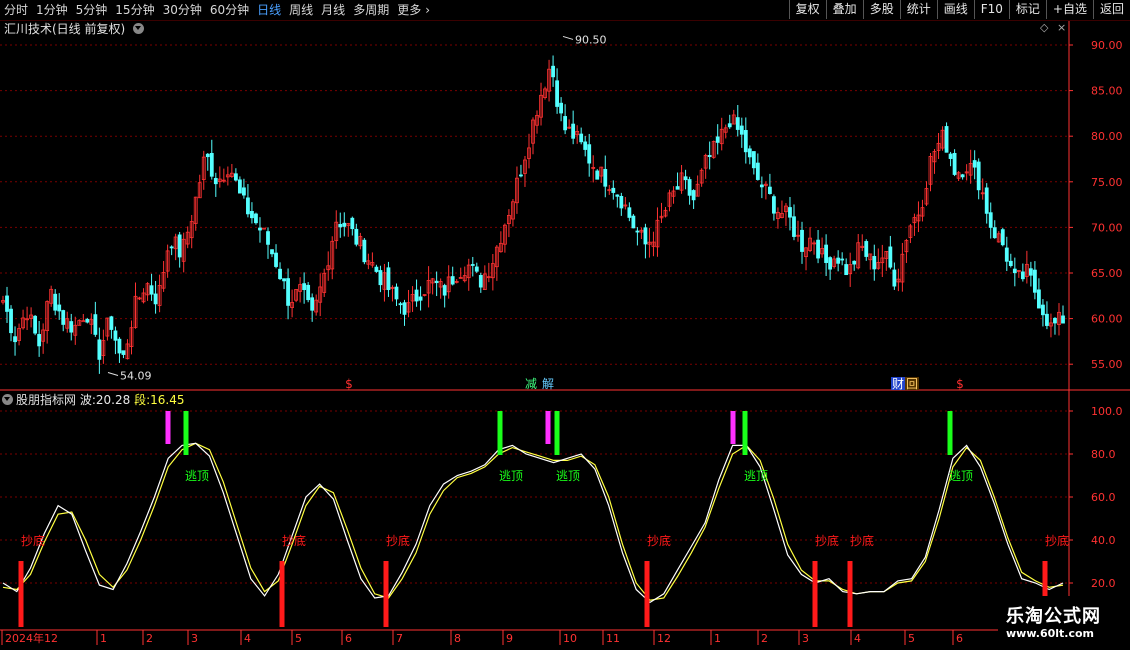  What do you see at coordinates (1057, 540) in the screenshot?
I see `buy-signal-label: 抄底` at bounding box center [1057, 540].